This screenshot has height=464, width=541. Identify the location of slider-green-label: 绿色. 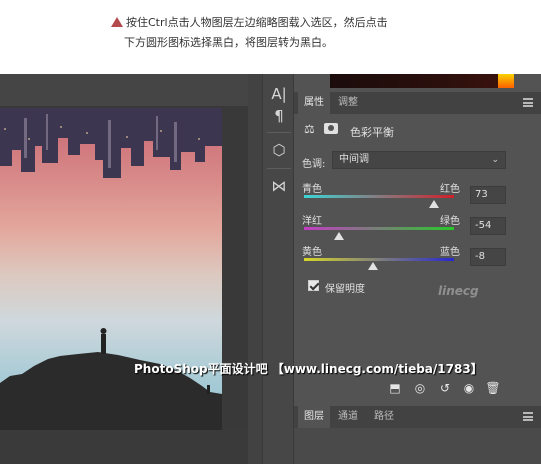
(450, 221).